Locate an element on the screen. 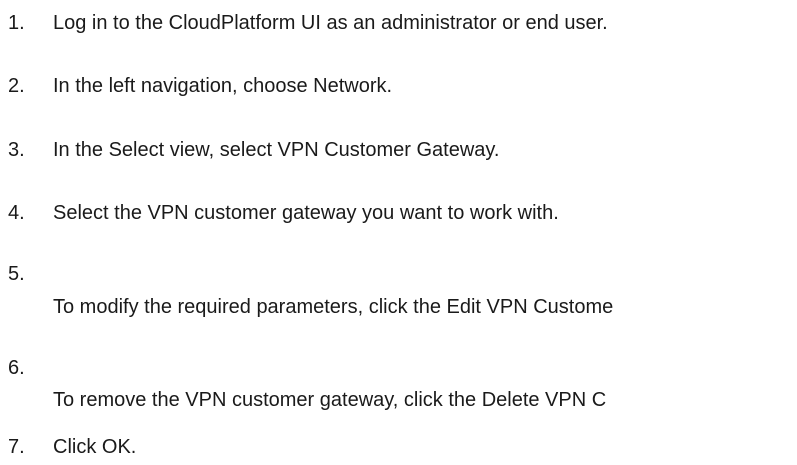  step-2-text: In the left navigation, choose Network. is located at coordinates (223, 86).